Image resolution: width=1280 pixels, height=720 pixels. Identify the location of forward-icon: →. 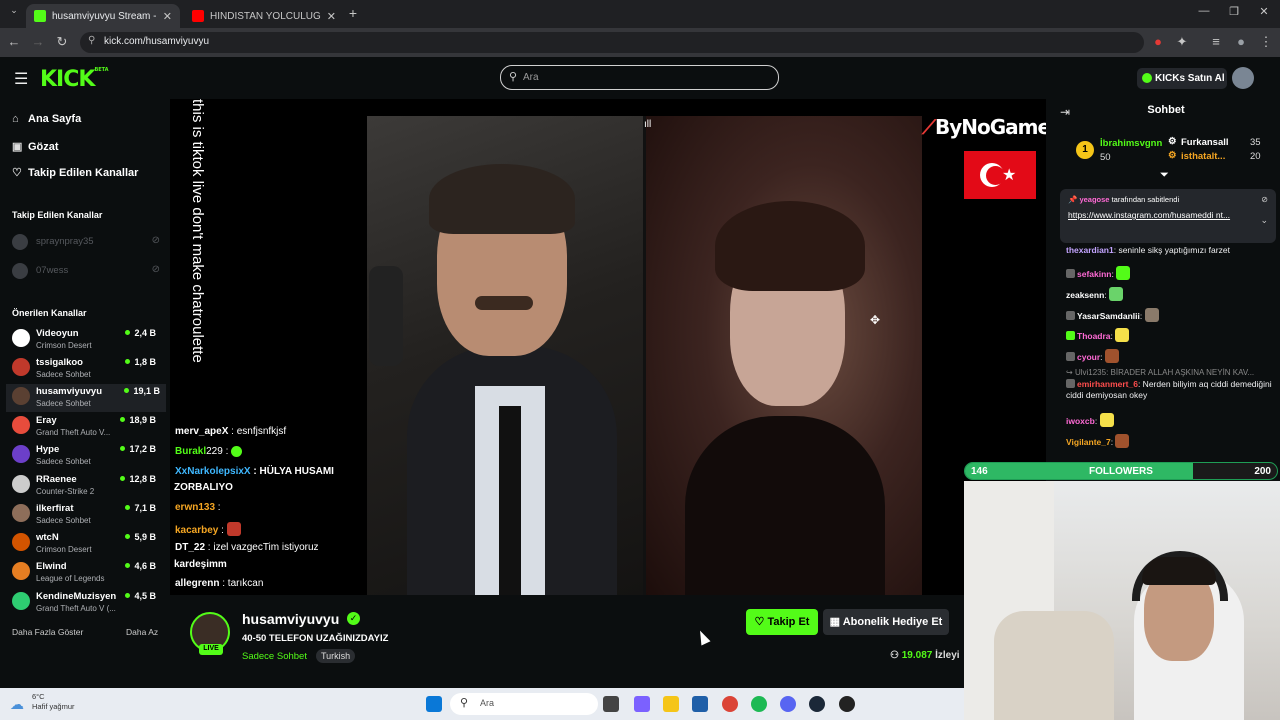
(38, 41).